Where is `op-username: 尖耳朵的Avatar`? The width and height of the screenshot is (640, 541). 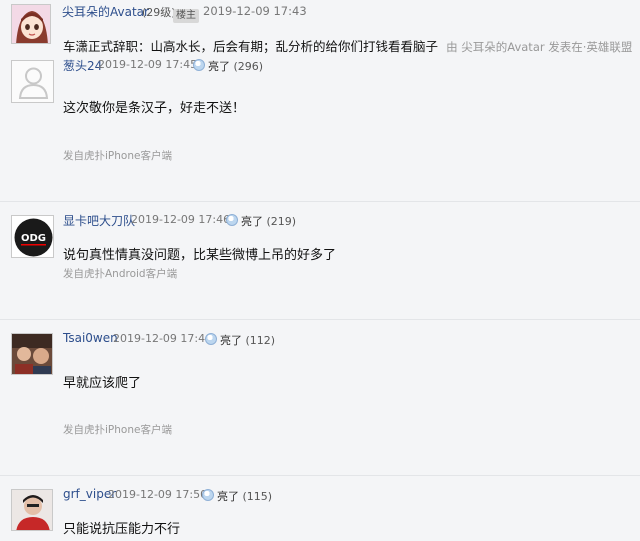
op-username: 尖耳朵的Avatar is located at coordinates (105, 11).